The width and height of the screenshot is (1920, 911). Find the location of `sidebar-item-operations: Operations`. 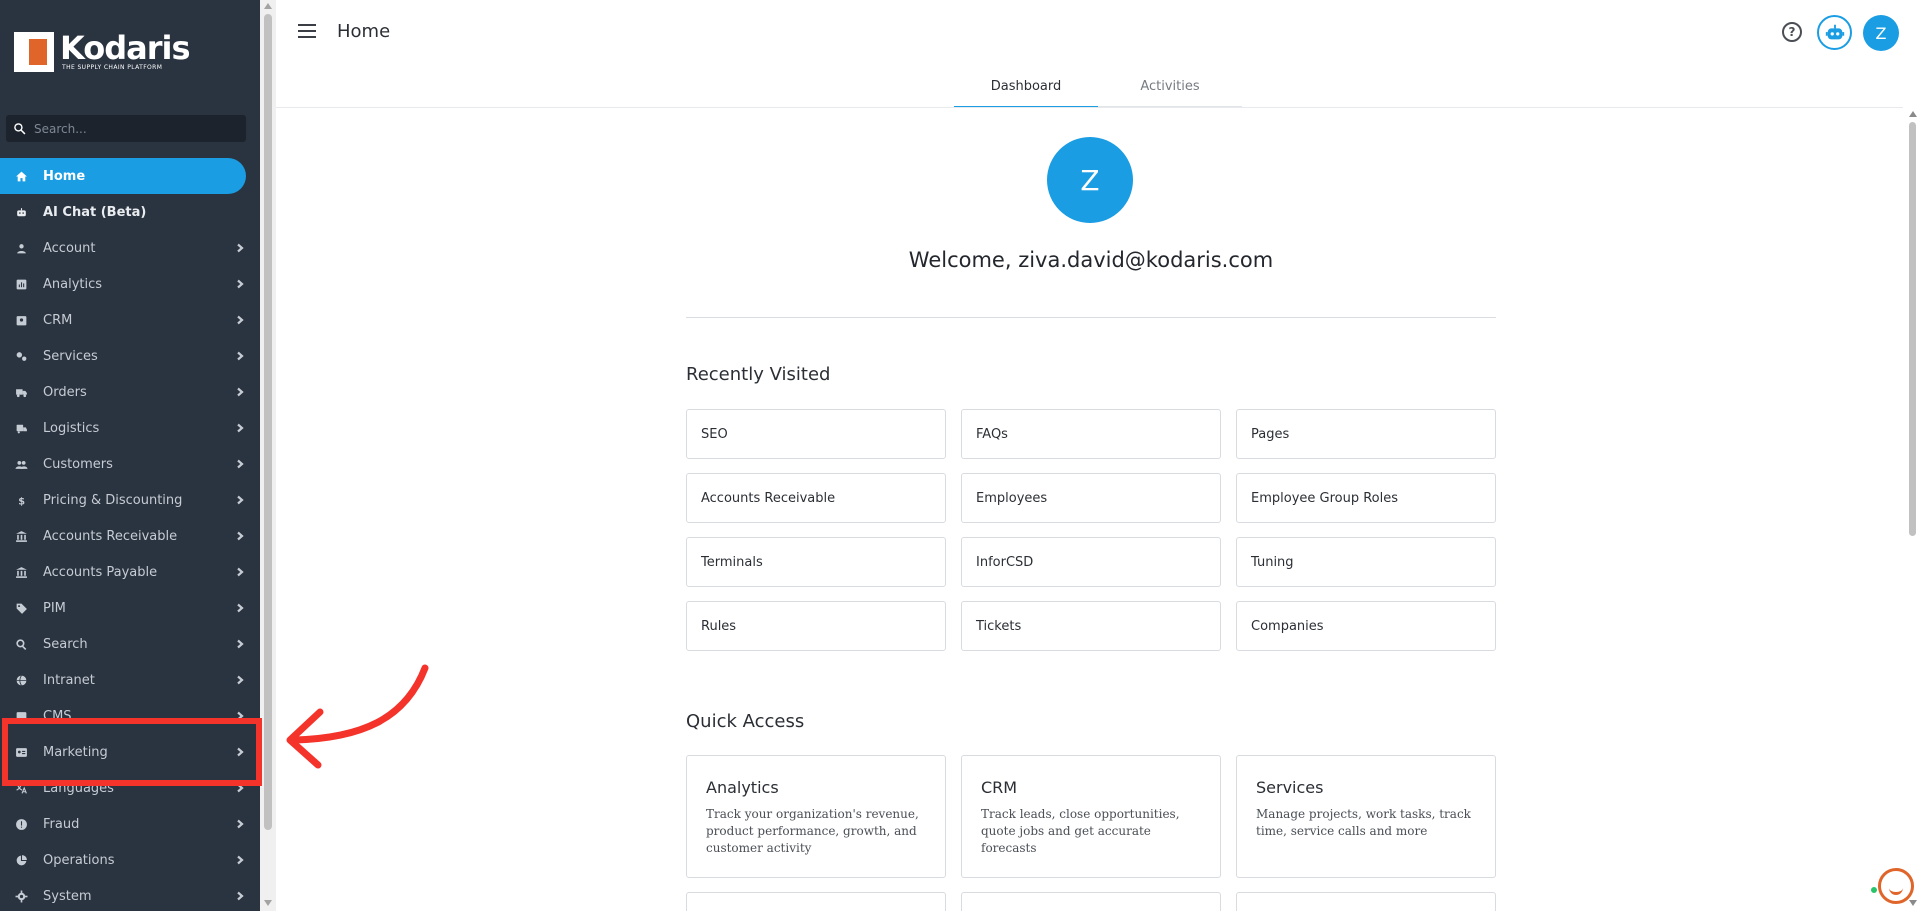

sidebar-item-operations: Operations is located at coordinates (130, 860).